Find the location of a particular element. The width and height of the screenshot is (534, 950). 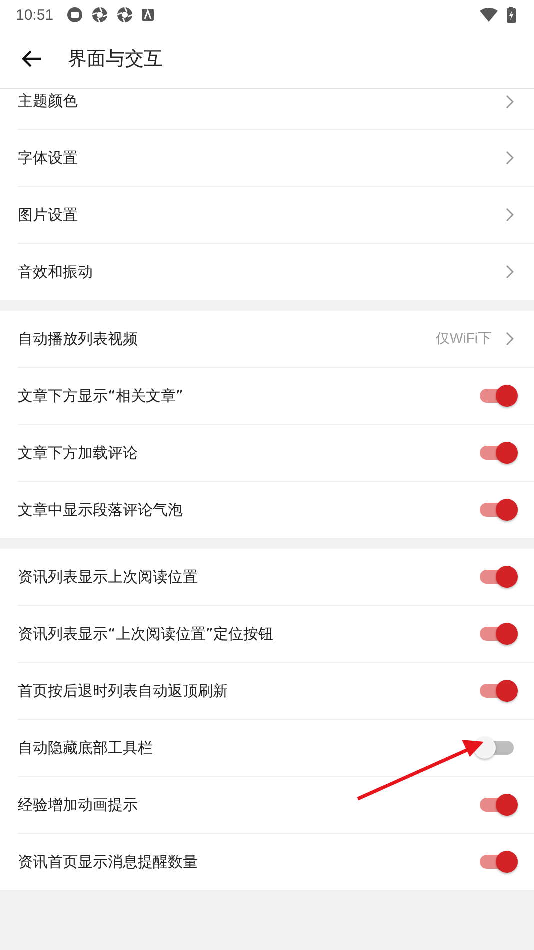

back-arrow-icon is located at coordinates (32, 59).